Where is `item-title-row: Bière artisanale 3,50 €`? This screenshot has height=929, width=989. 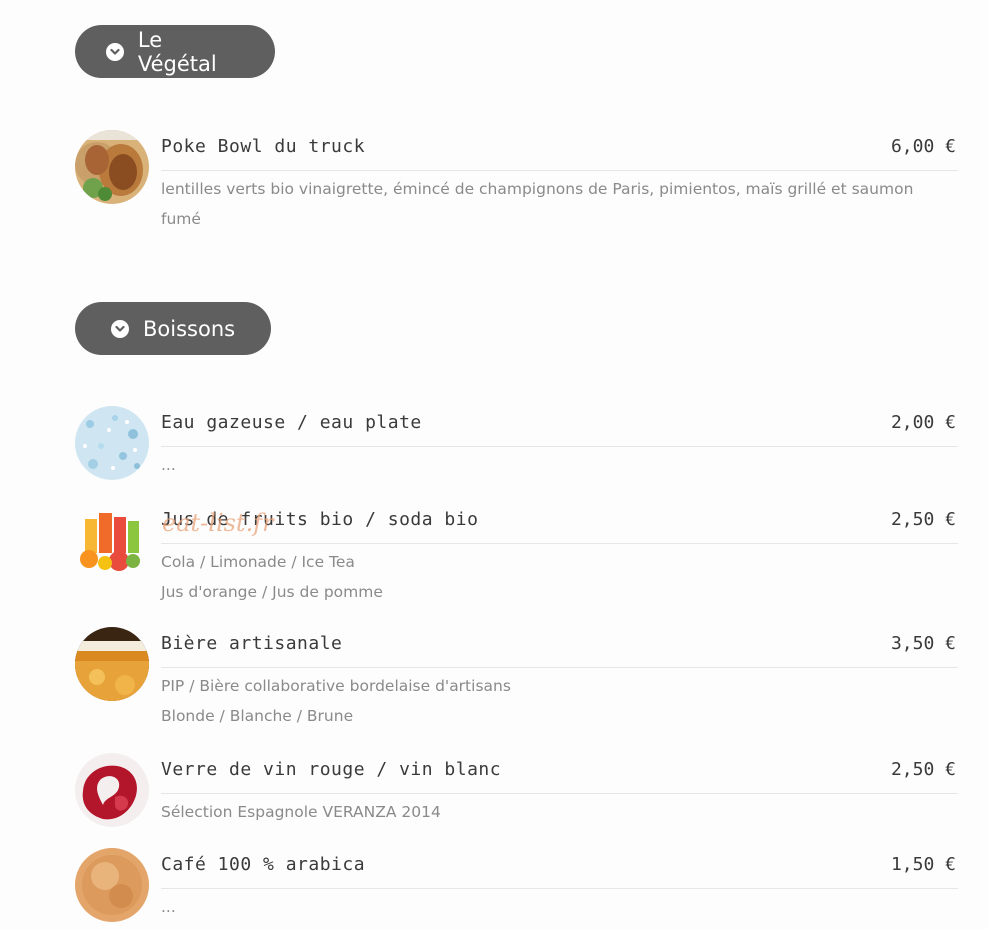 item-title-row: Bière artisanale 3,50 € is located at coordinates (559, 647).